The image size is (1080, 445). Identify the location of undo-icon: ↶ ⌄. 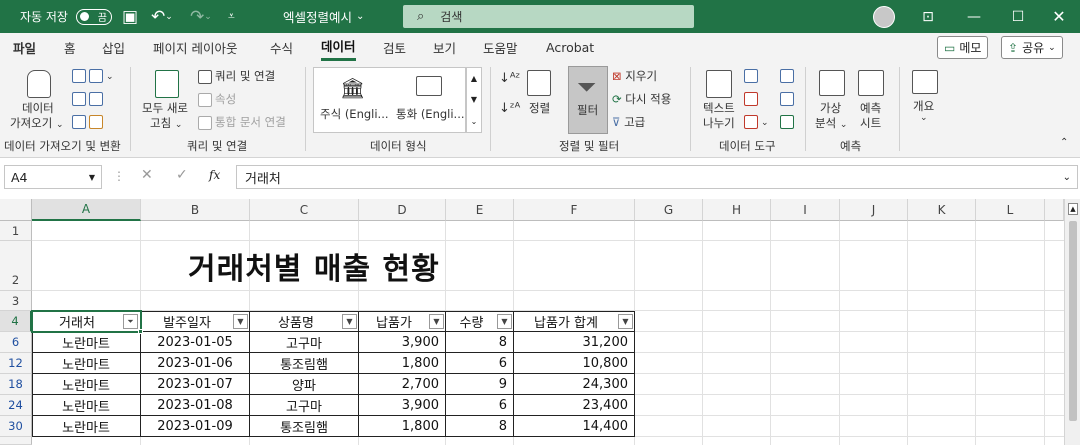
(162, 16).